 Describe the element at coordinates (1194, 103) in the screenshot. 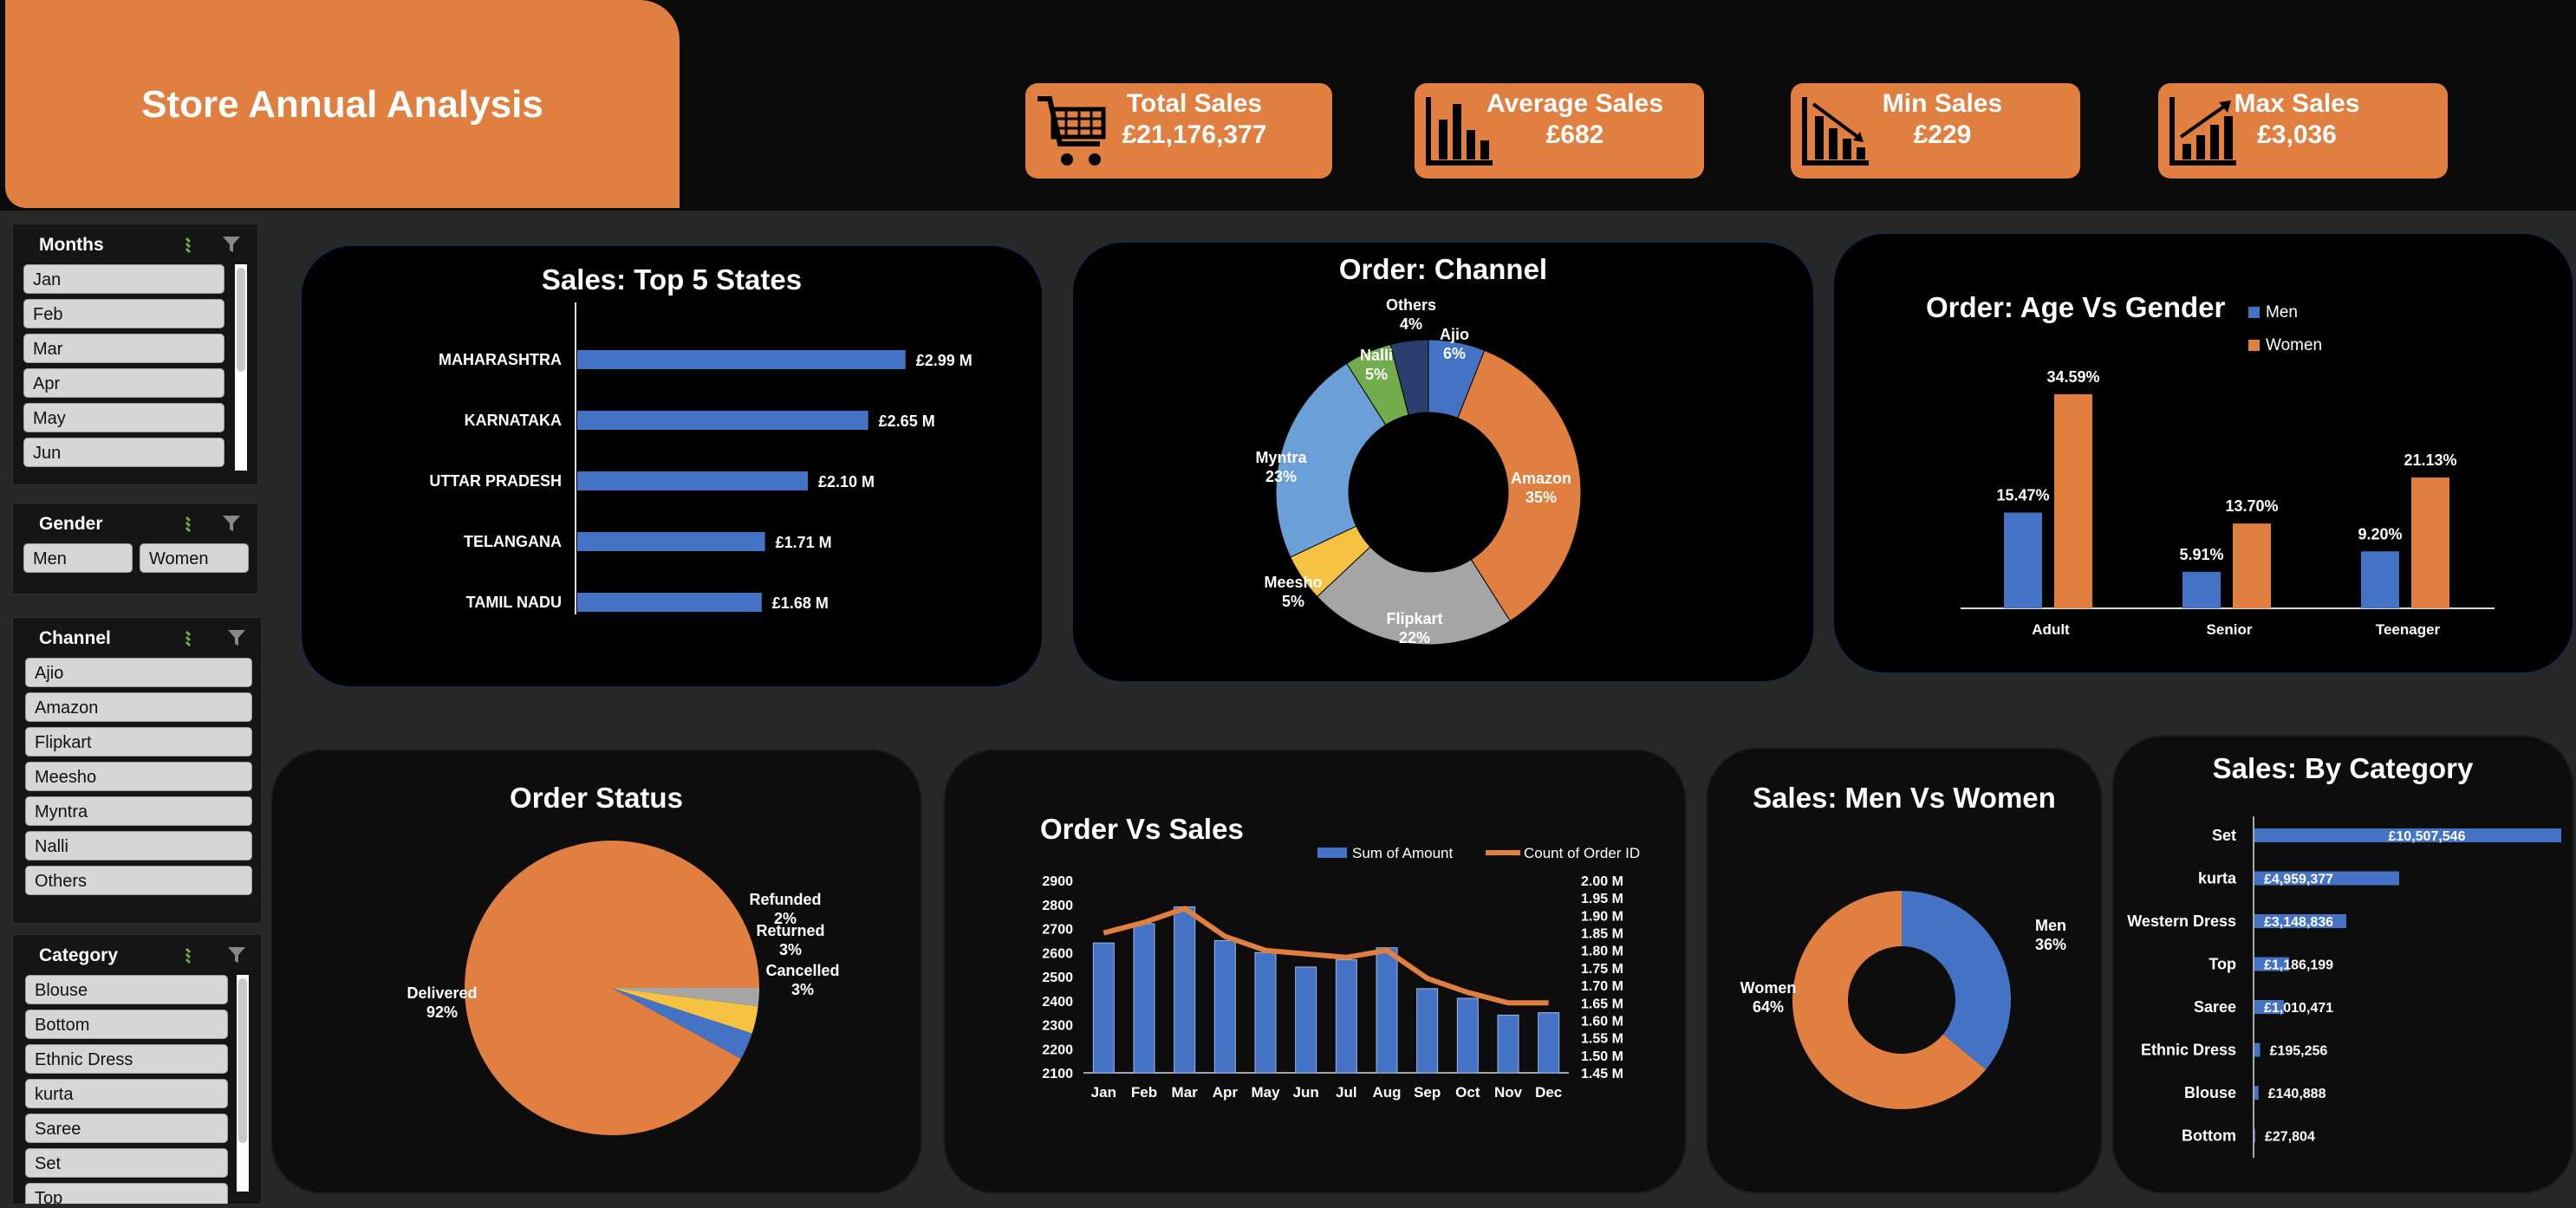

I see `kpi-label: Total Sales` at that location.